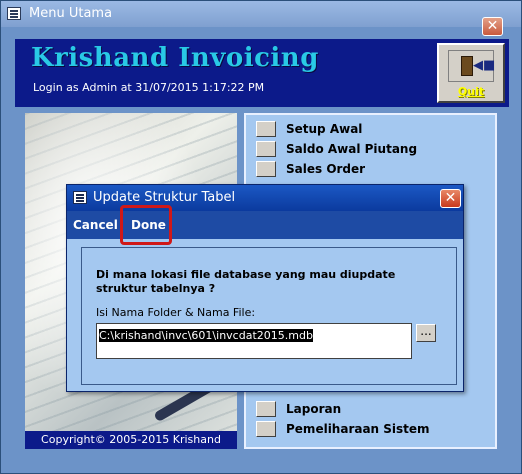  What do you see at coordinates (326, 169) in the screenshot?
I see `menu-item-label: Sales Order` at bounding box center [326, 169].